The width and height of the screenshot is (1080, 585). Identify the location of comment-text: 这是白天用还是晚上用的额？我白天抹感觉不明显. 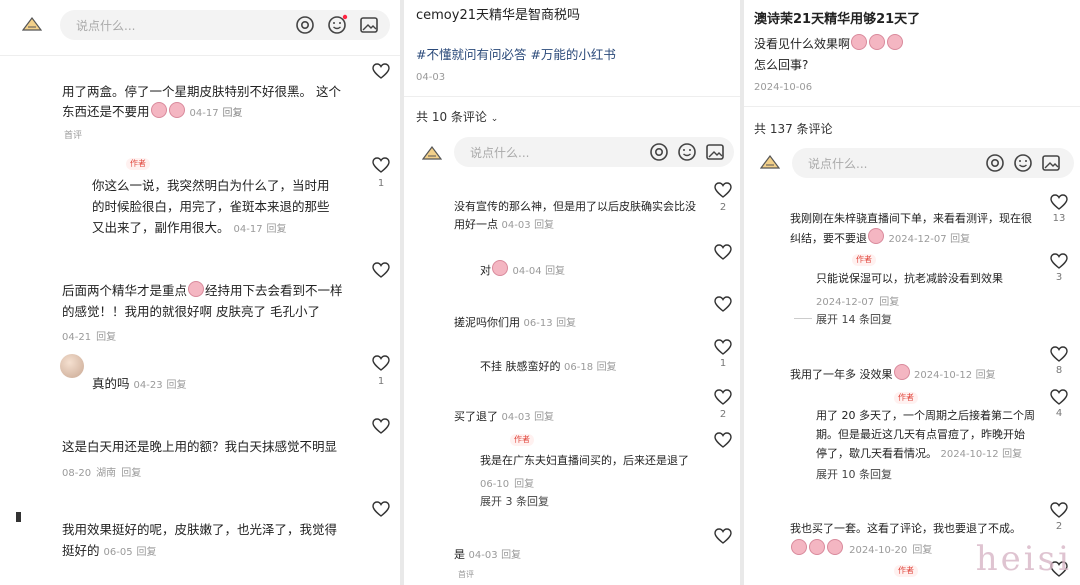
(200, 446).